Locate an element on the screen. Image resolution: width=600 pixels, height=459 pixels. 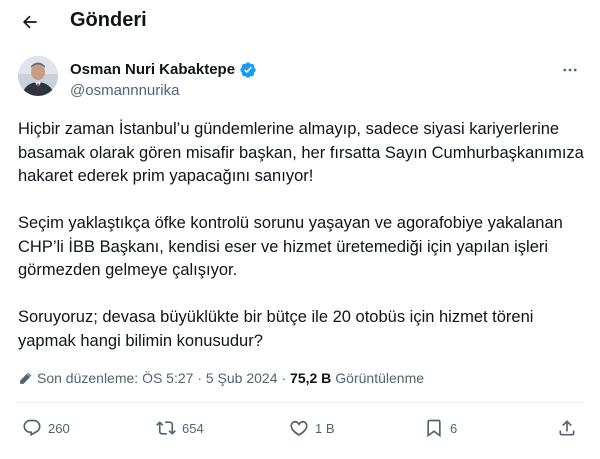
reply-button: 260 is located at coordinates (46, 428).